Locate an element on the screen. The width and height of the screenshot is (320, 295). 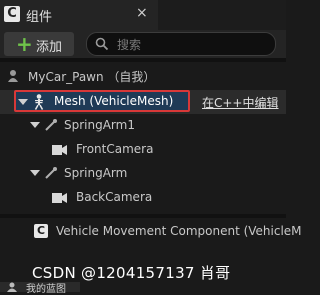
tree-label-springarm: SpringArm is located at coordinates (96, 173).